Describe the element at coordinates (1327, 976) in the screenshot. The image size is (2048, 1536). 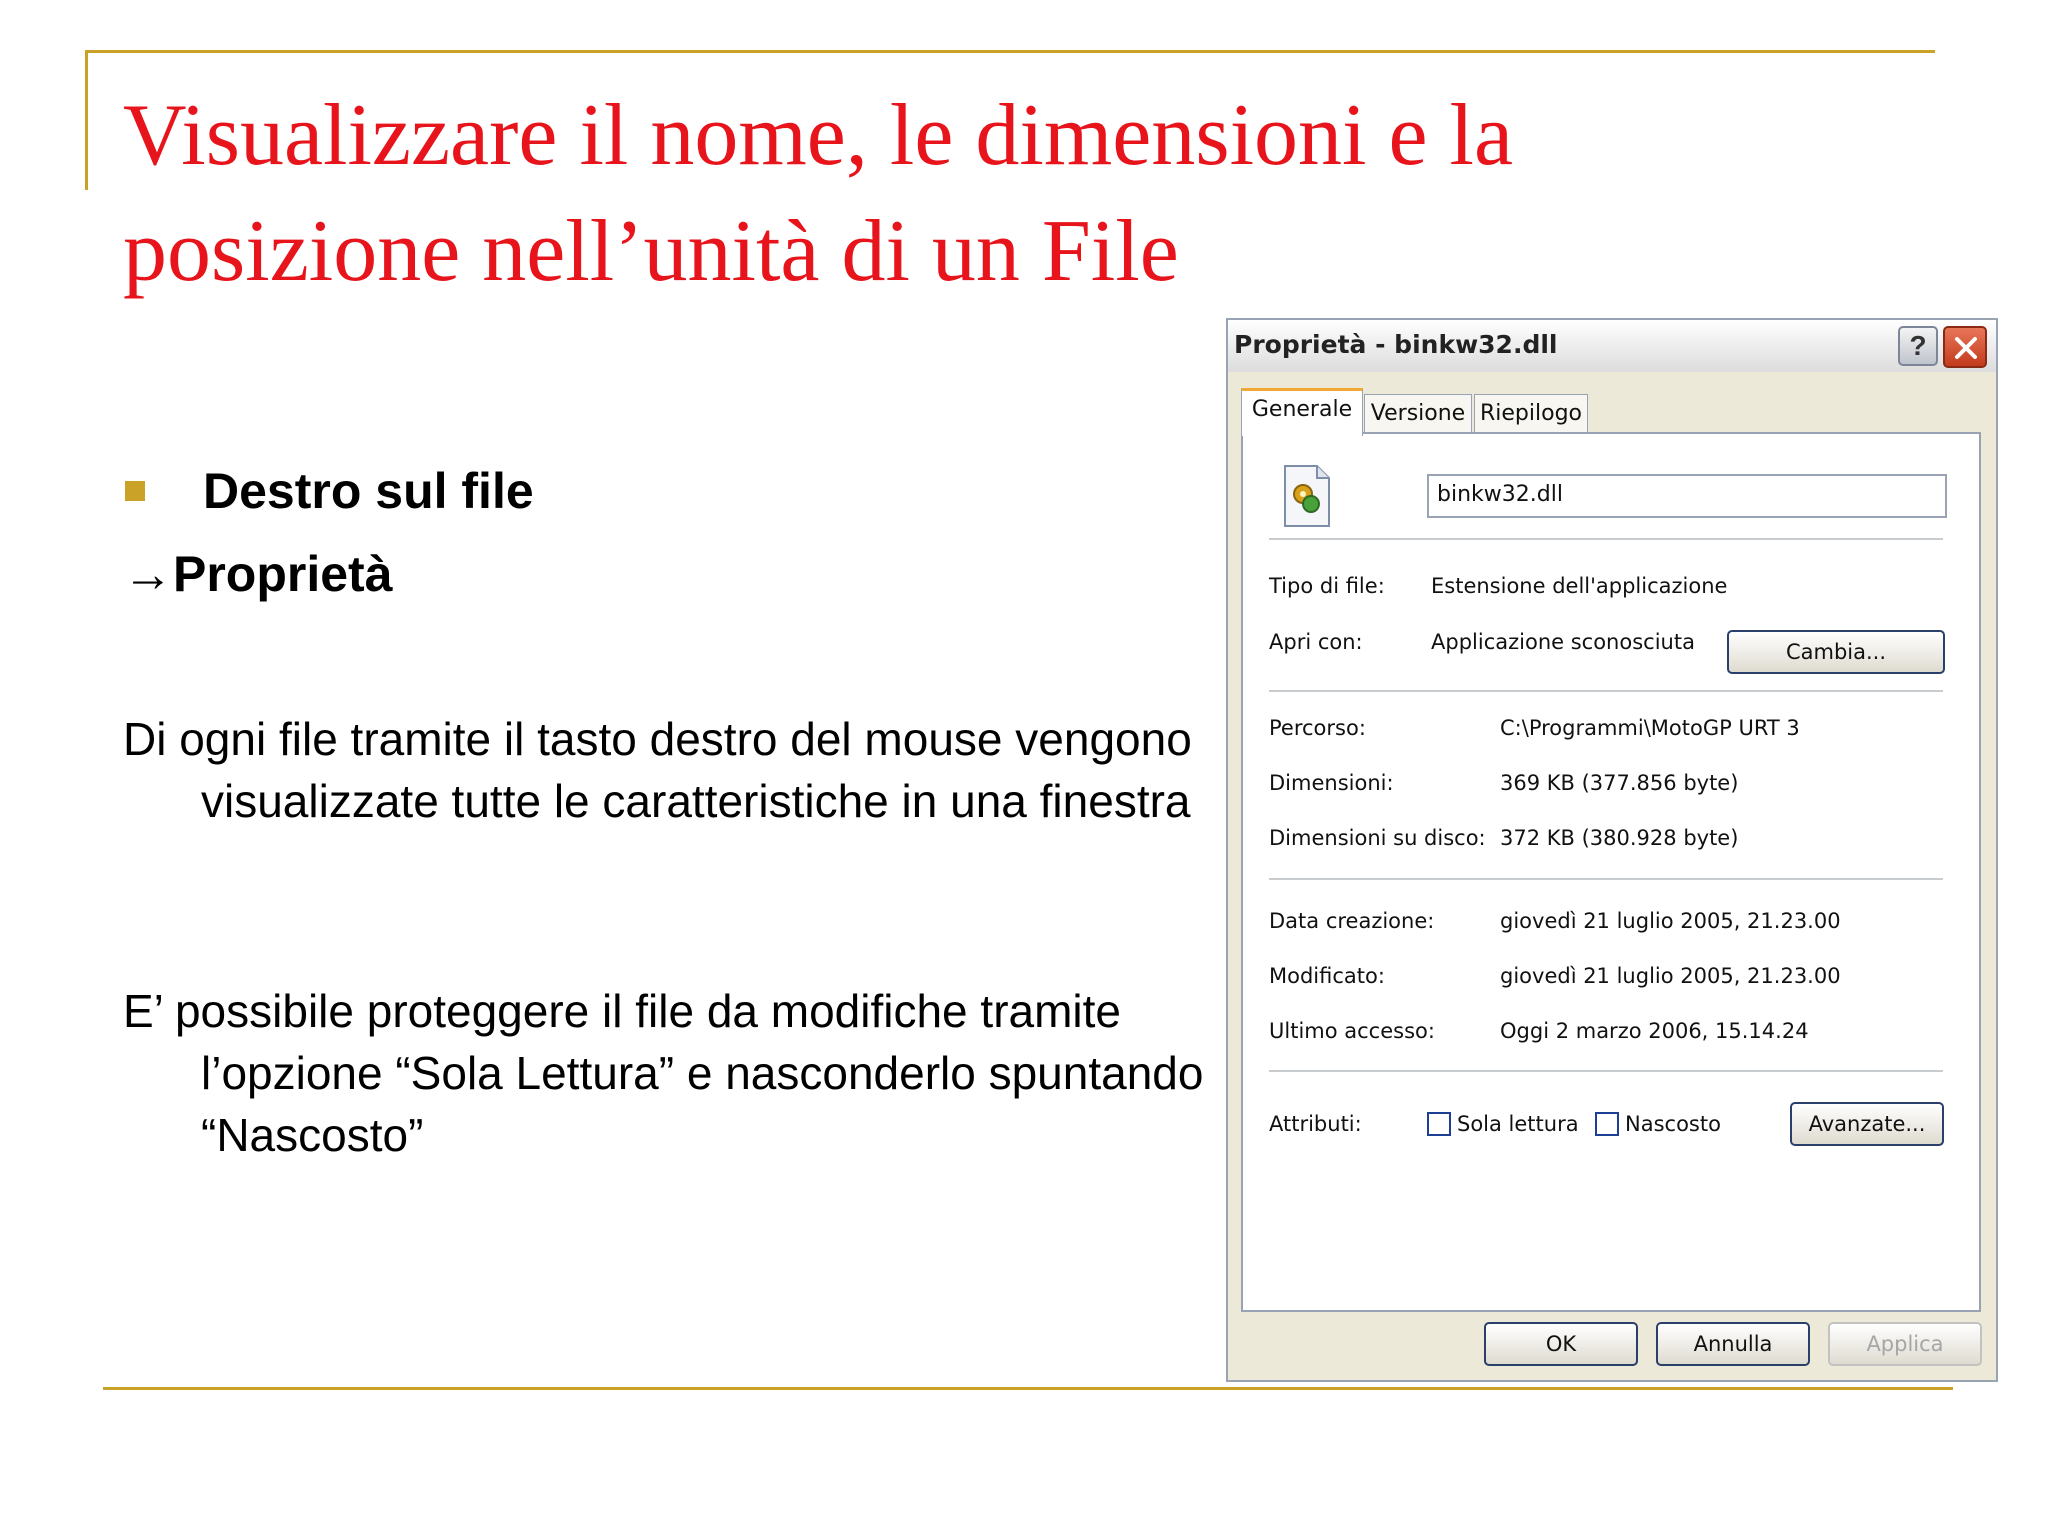
I see `modified-label: Modificato:` at that location.